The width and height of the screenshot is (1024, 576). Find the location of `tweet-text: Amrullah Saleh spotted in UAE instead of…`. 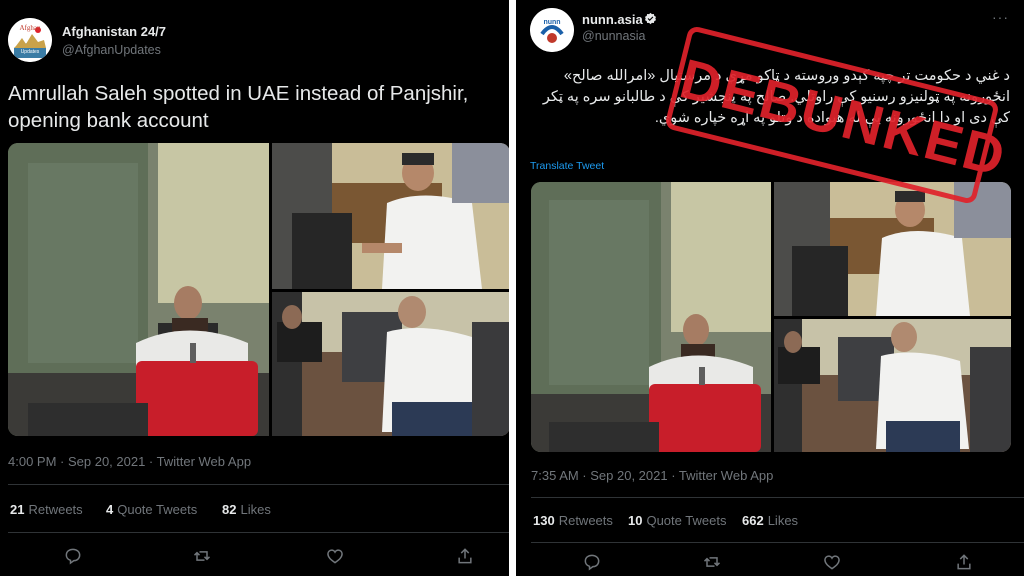

tweet-text: Amrullah Saleh spotted in UAE instead of… is located at coordinates (238, 107).